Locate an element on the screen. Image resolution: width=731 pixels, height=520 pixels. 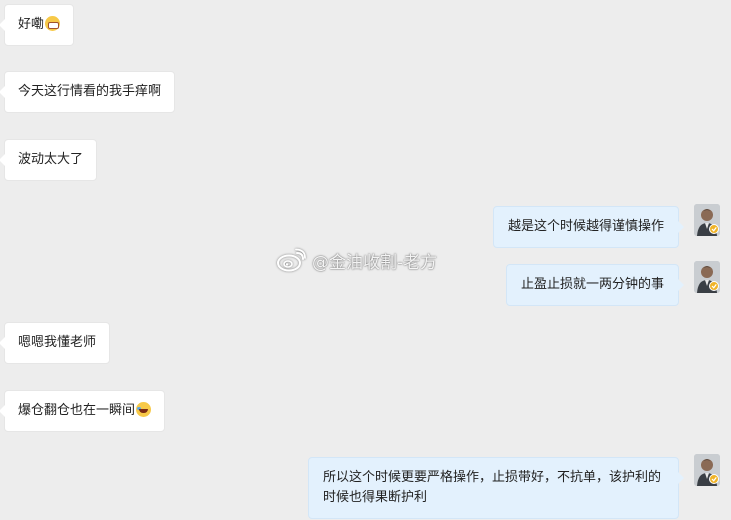
message-text: 今天这行情看的我手痒啊 is located at coordinates (90, 91).